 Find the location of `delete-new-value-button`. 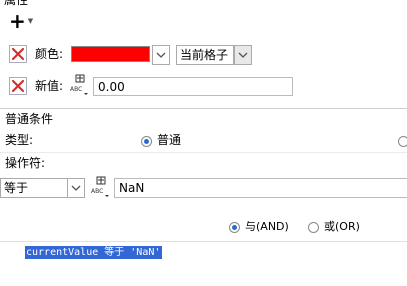

delete-new-value-button is located at coordinates (18, 86).